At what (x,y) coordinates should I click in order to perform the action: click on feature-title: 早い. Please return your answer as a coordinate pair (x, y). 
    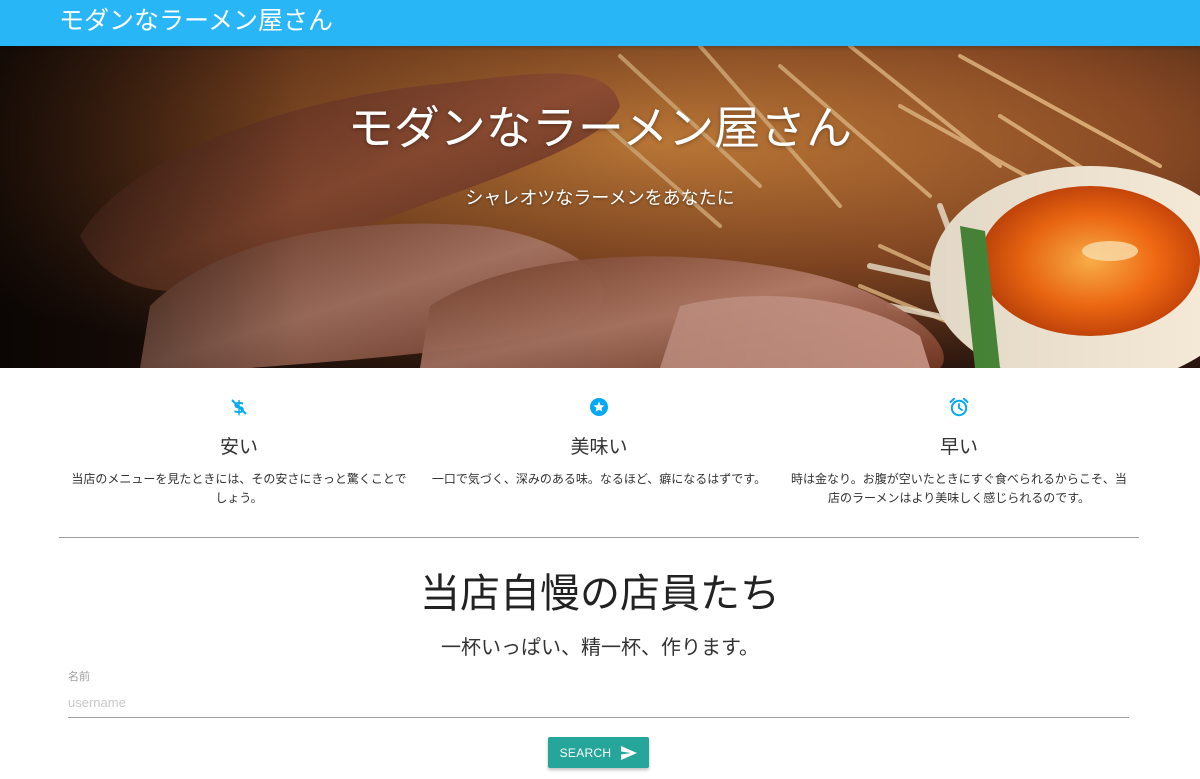
    Looking at the image, I should click on (958, 447).